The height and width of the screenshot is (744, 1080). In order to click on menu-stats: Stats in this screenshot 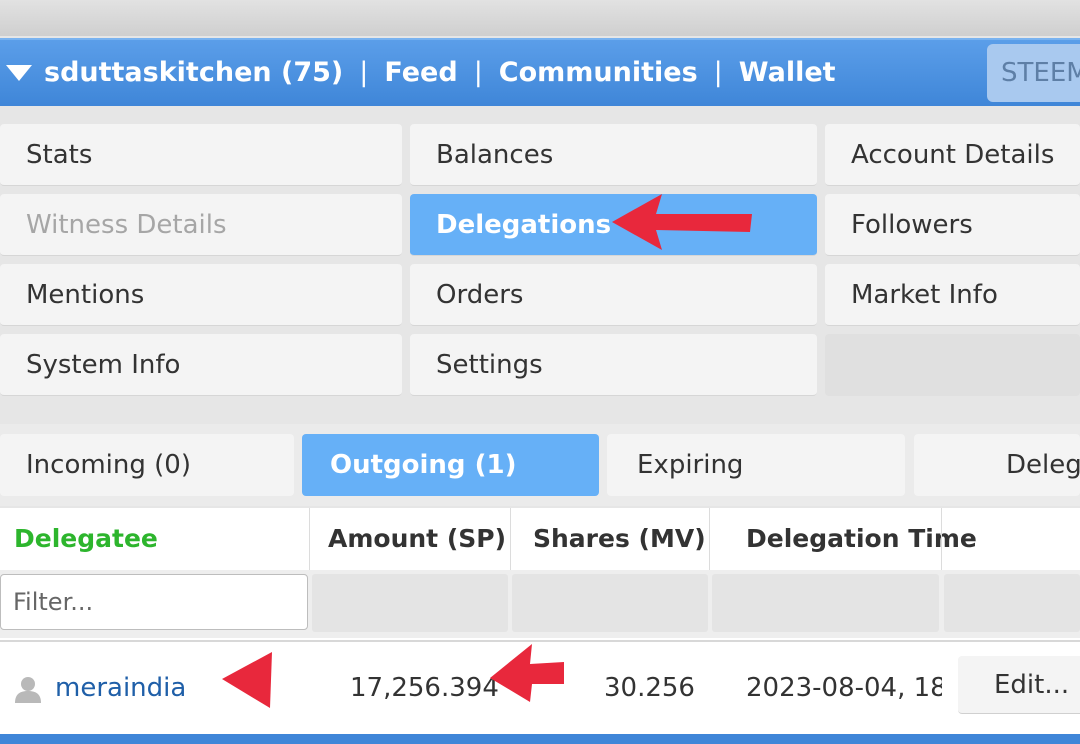, I will do `click(201, 155)`.